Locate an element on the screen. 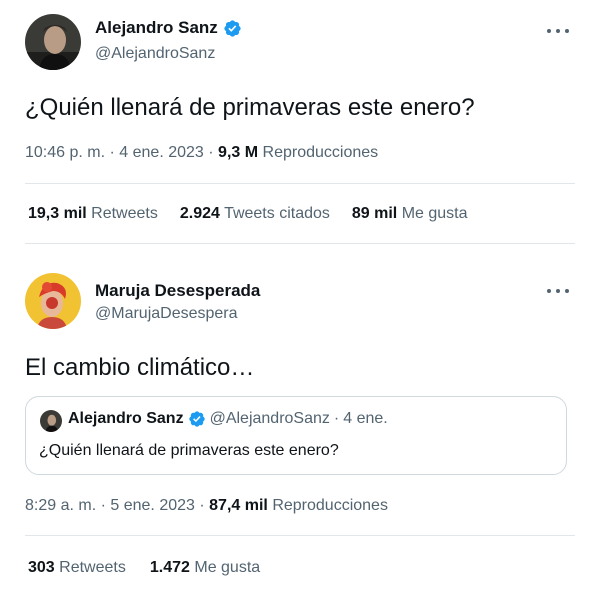  tweet-text: ¿Quién llenará de primaveras este enero? is located at coordinates (250, 107).